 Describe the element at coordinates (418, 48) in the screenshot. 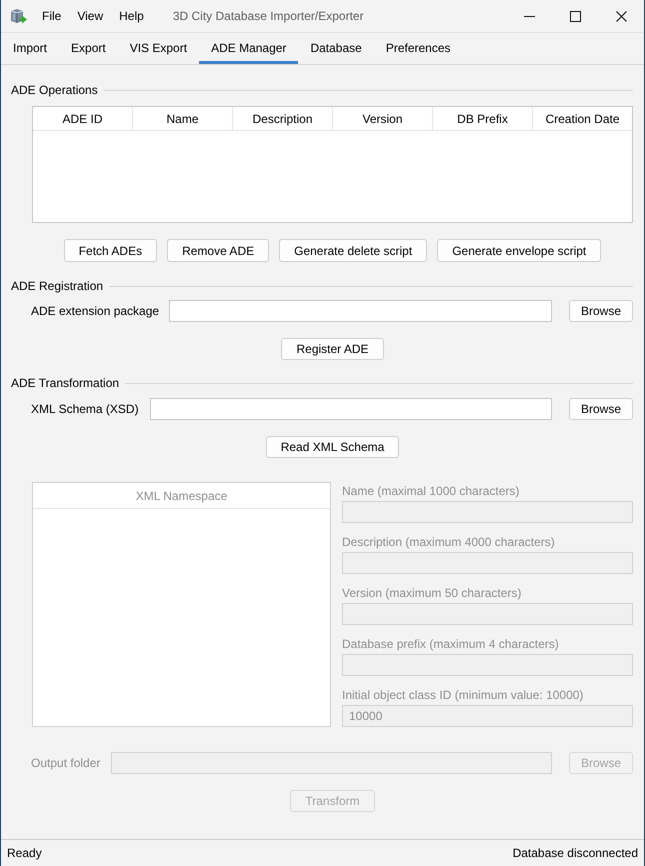

I see `tab: Preferences` at that location.